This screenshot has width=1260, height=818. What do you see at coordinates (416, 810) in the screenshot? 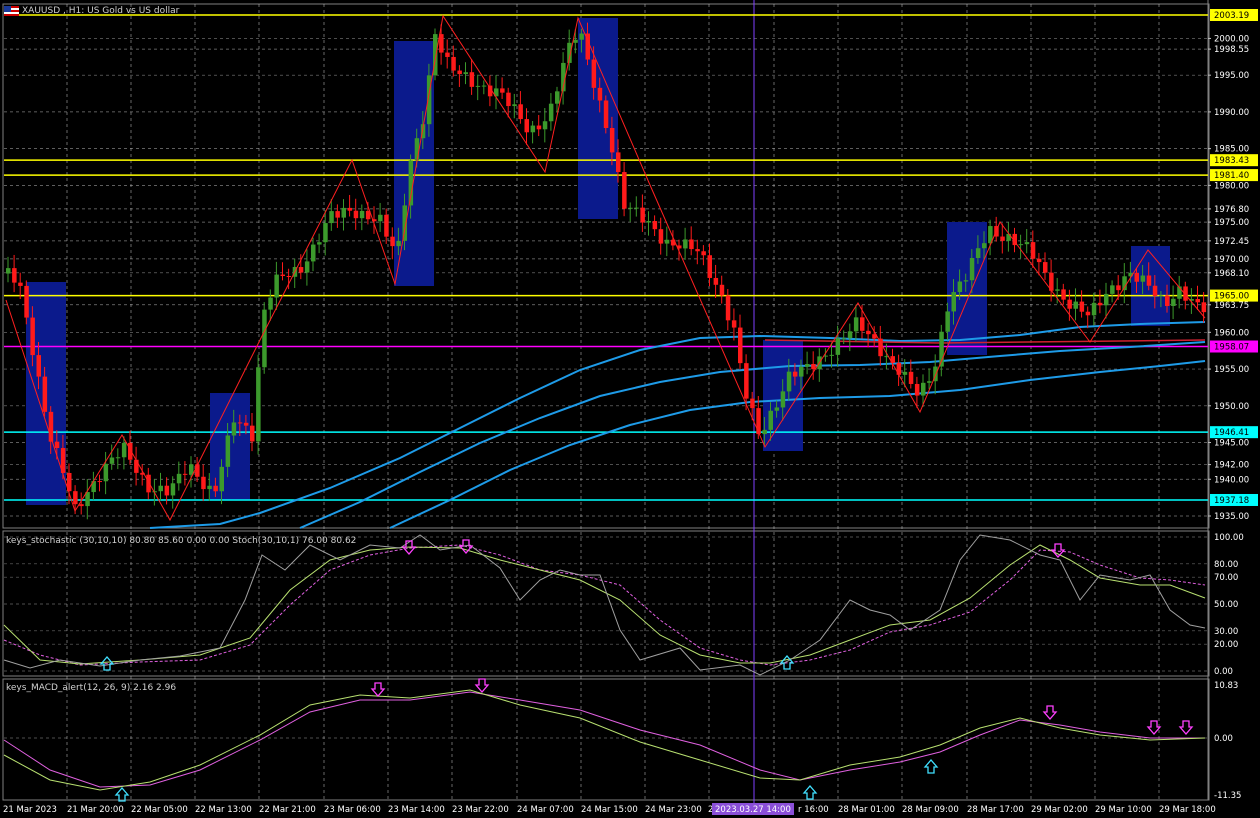
I see `time-tick-label: 23 Mar 14:00` at bounding box center [416, 810].